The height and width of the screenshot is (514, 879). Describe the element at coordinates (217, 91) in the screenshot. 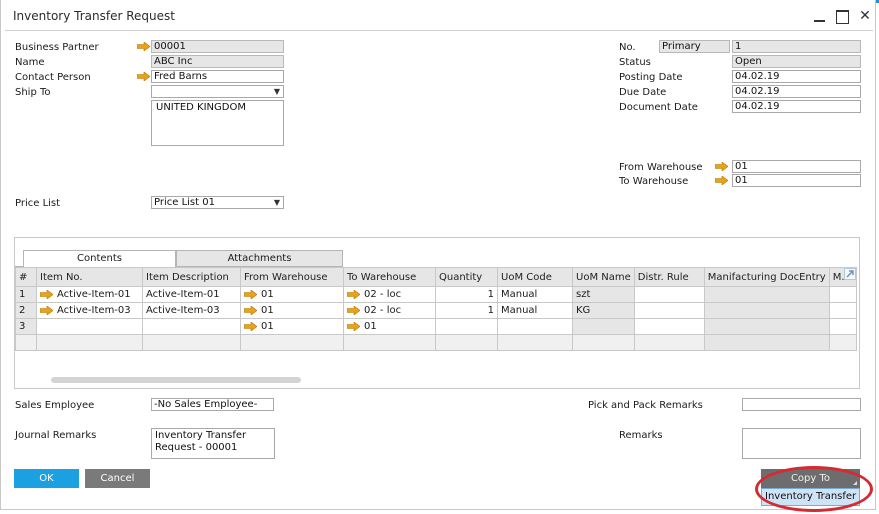

I see `ship-to-dropdown` at that location.